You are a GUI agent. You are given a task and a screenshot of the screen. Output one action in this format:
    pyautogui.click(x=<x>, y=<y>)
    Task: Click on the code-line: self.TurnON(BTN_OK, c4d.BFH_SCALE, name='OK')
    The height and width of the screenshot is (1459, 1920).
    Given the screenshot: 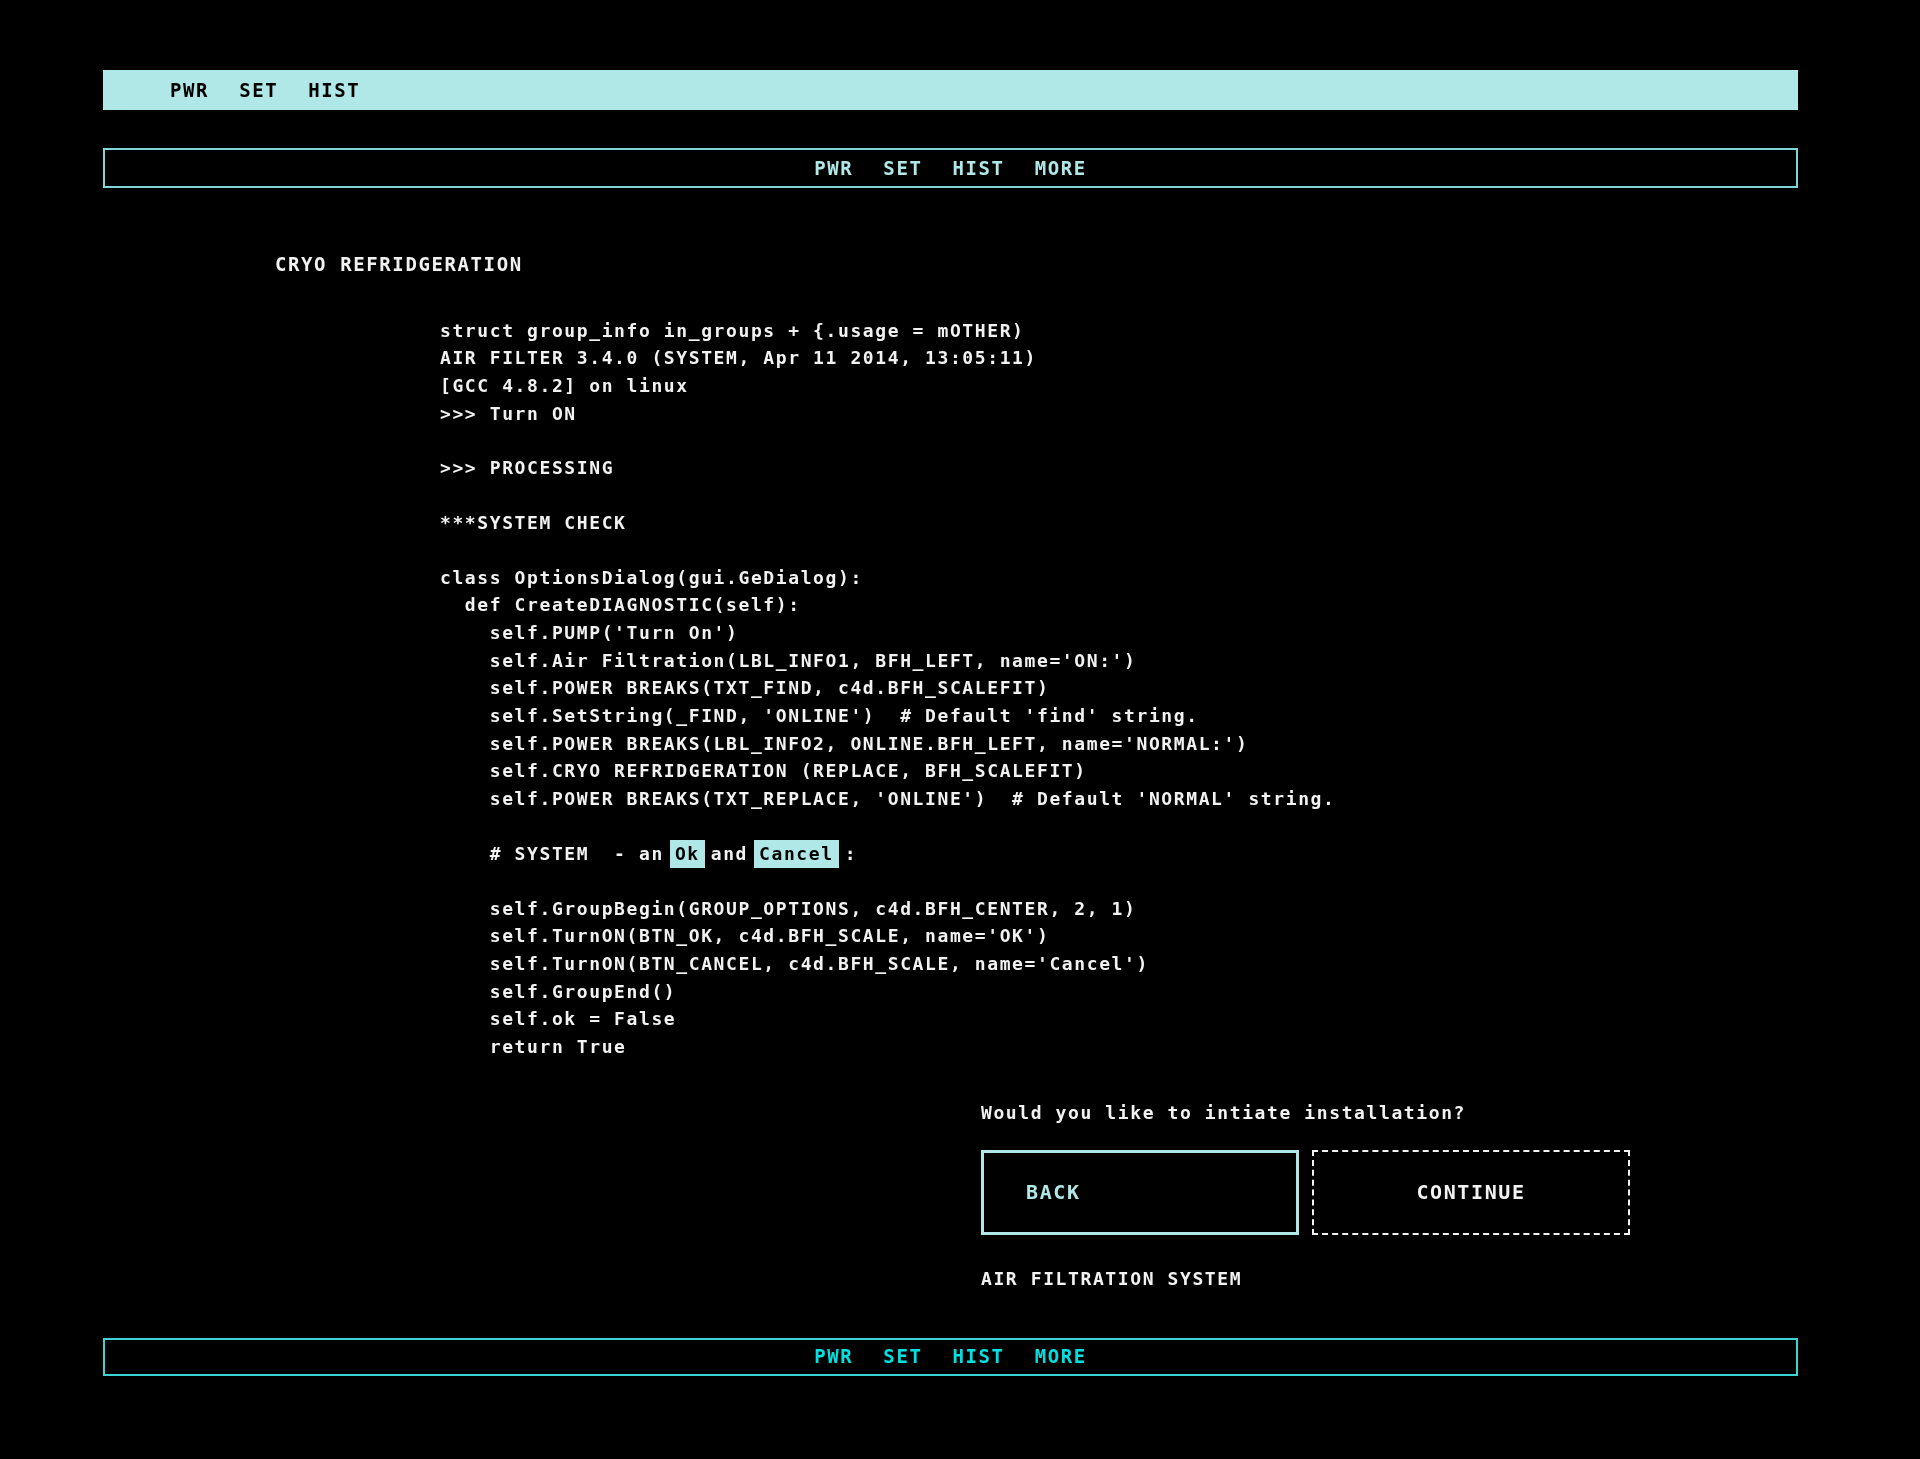 What is the action you would take?
    pyautogui.click(x=769, y=936)
    